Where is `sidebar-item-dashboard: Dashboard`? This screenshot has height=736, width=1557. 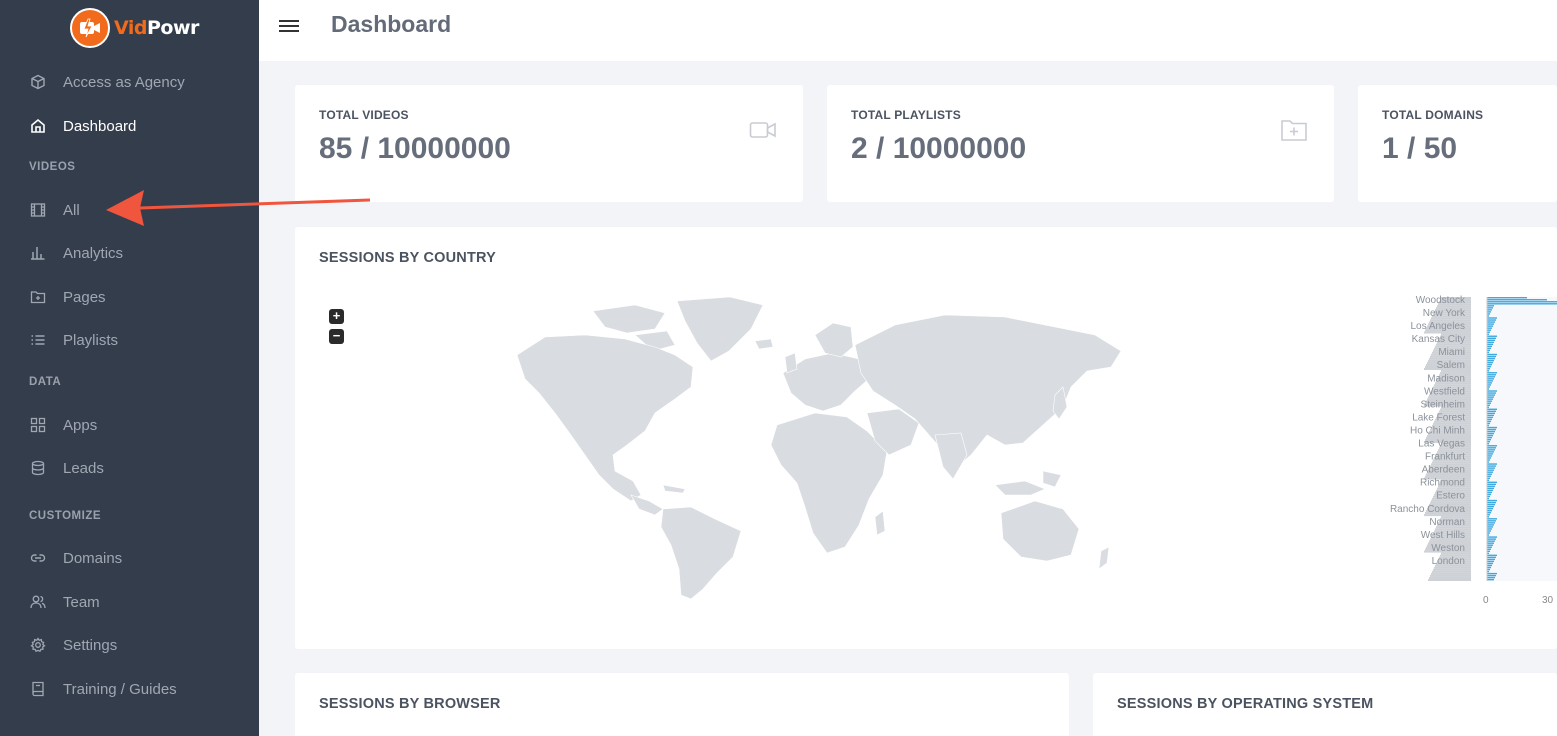 sidebar-item-dashboard: Dashboard is located at coordinates (129, 126).